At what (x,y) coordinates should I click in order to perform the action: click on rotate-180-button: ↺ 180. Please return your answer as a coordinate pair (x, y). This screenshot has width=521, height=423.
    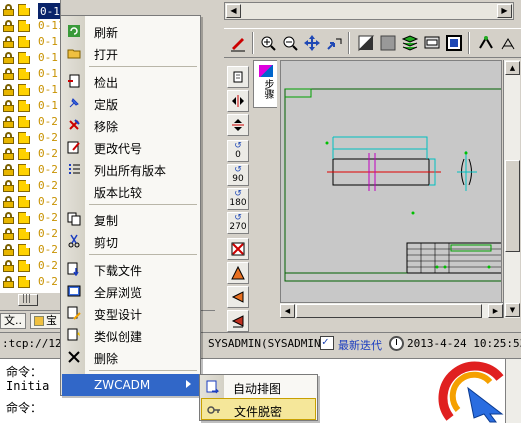
    Looking at the image, I should click on (238, 199).